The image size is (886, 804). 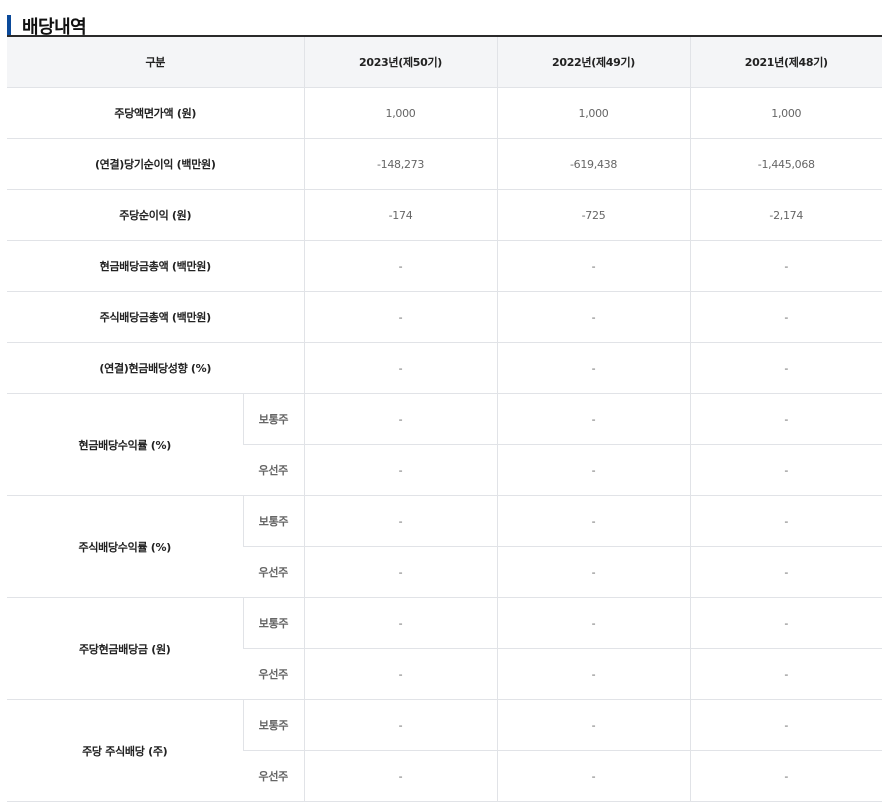 I want to click on section-title: 배당내역, so click(x=47, y=26).